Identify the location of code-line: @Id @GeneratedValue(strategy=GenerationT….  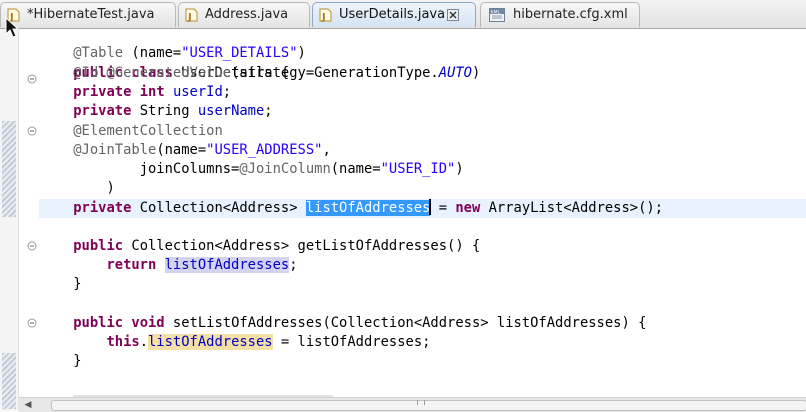
(277, 73).